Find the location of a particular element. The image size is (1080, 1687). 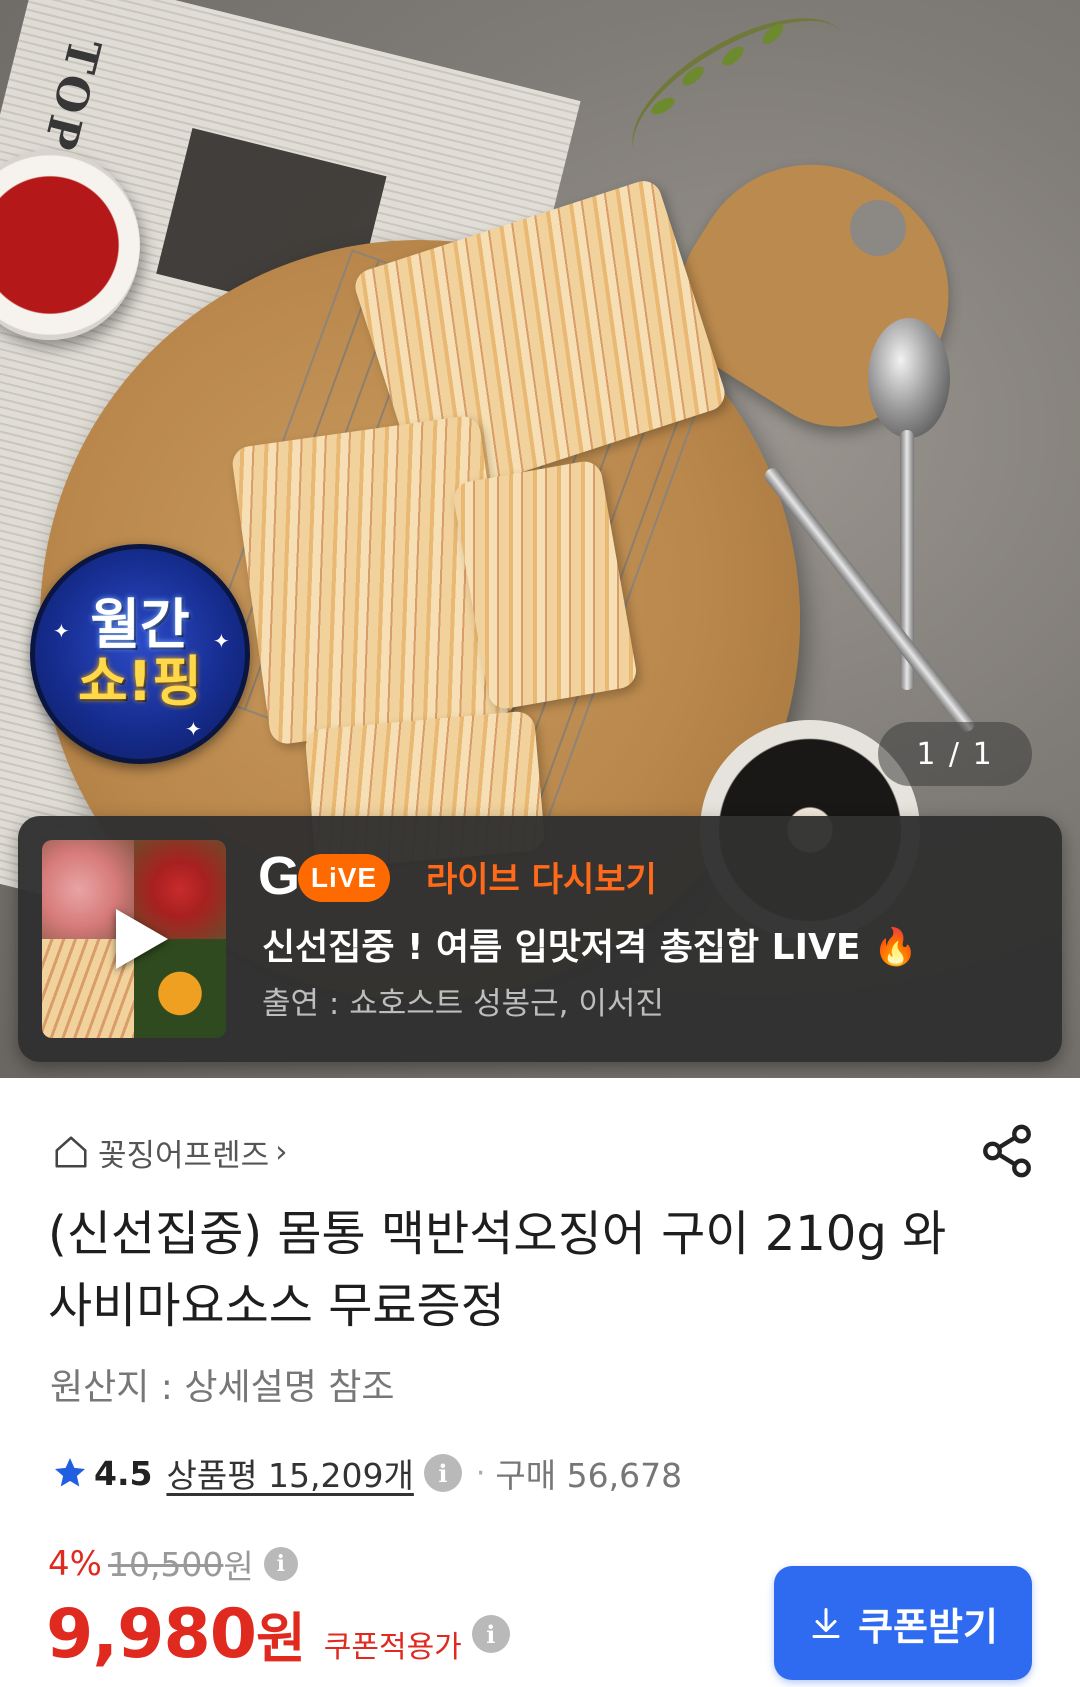

spoon is located at coordinates (909, 378).